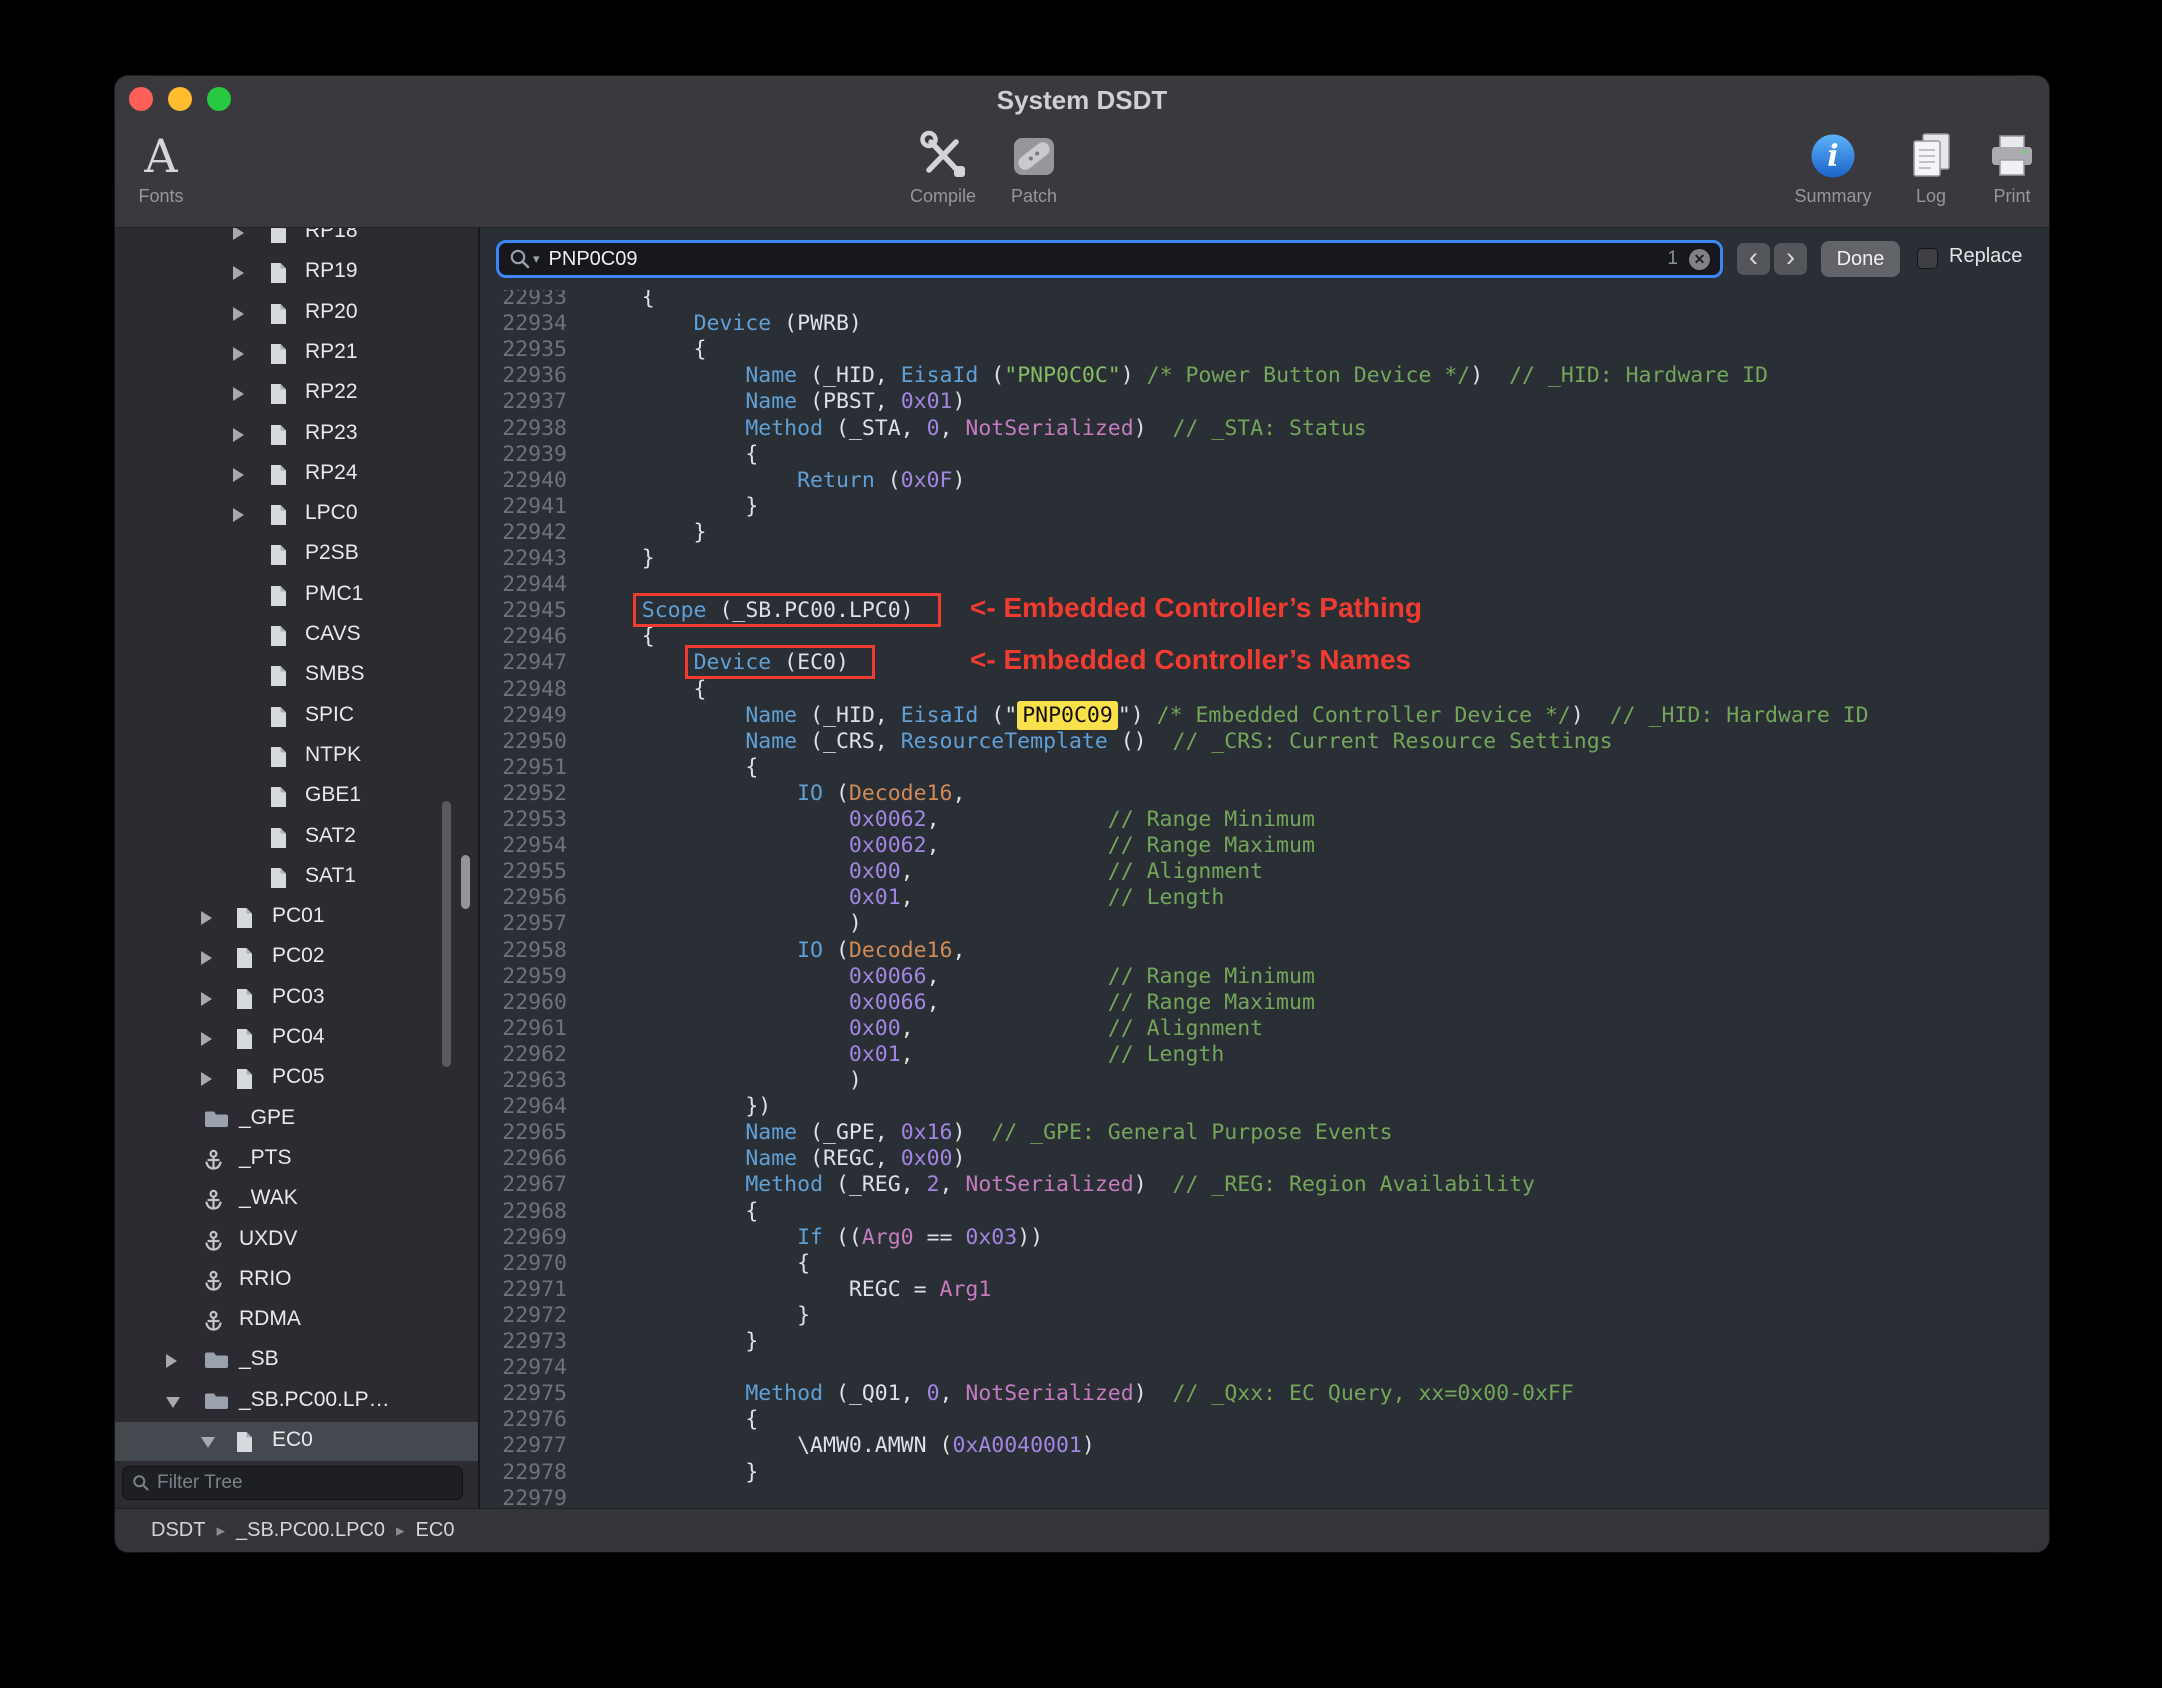 The width and height of the screenshot is (2162, 1688). What do you see at coordinates (1264, 1315) in the screenshot?
I see `code-line: 22972 }` at bounding box center [1264, 1315].